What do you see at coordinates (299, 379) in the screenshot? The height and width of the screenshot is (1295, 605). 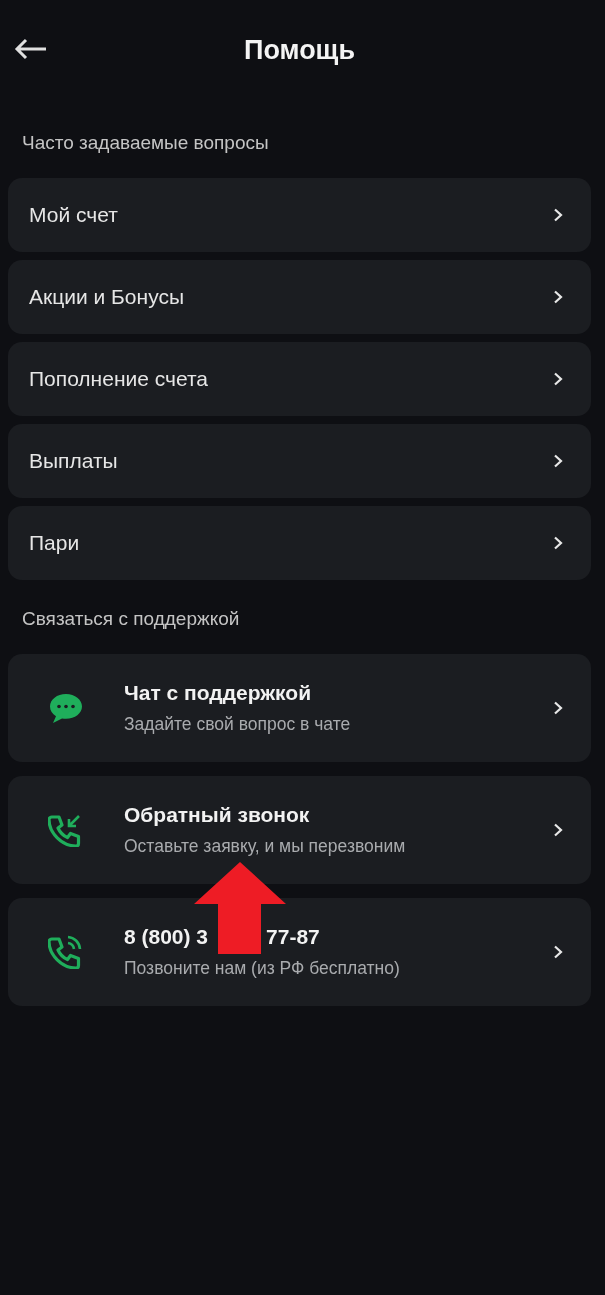 I see `faq-item: Пополнение счета` at bounding box center [299, 379].